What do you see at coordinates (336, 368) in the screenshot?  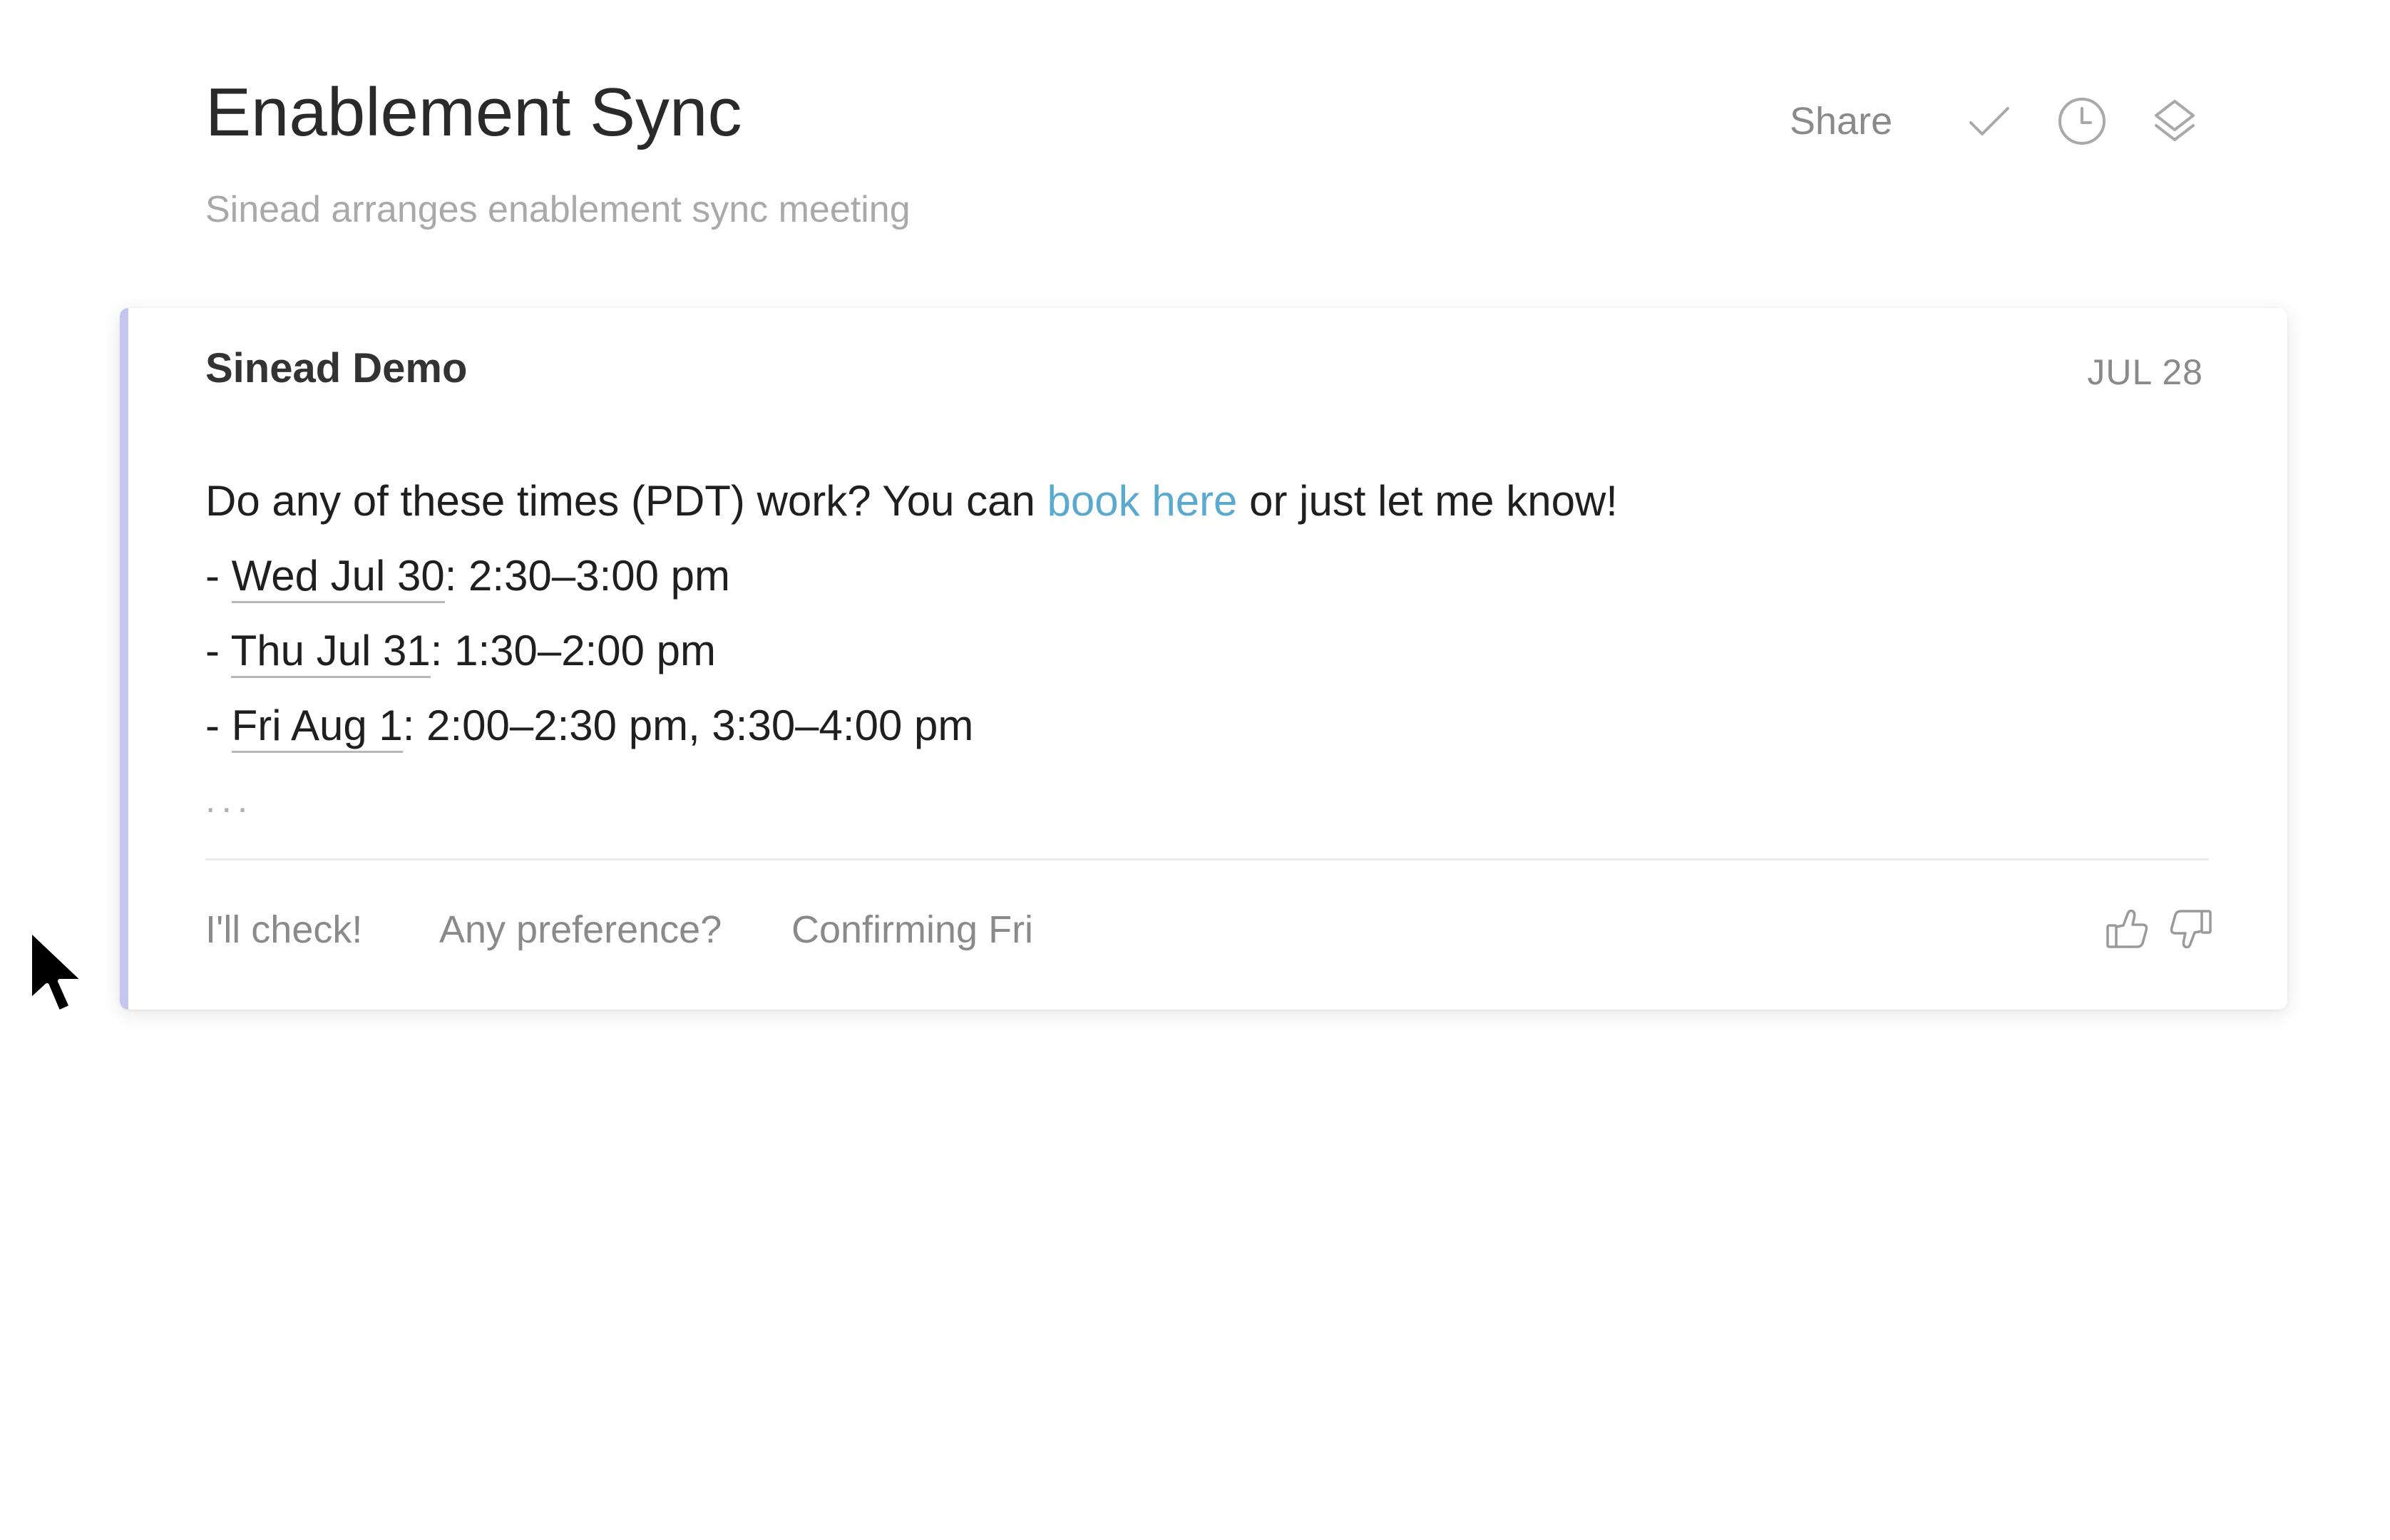 I see `sender-name: Sinead Demo` at bounding box center [336, 368].